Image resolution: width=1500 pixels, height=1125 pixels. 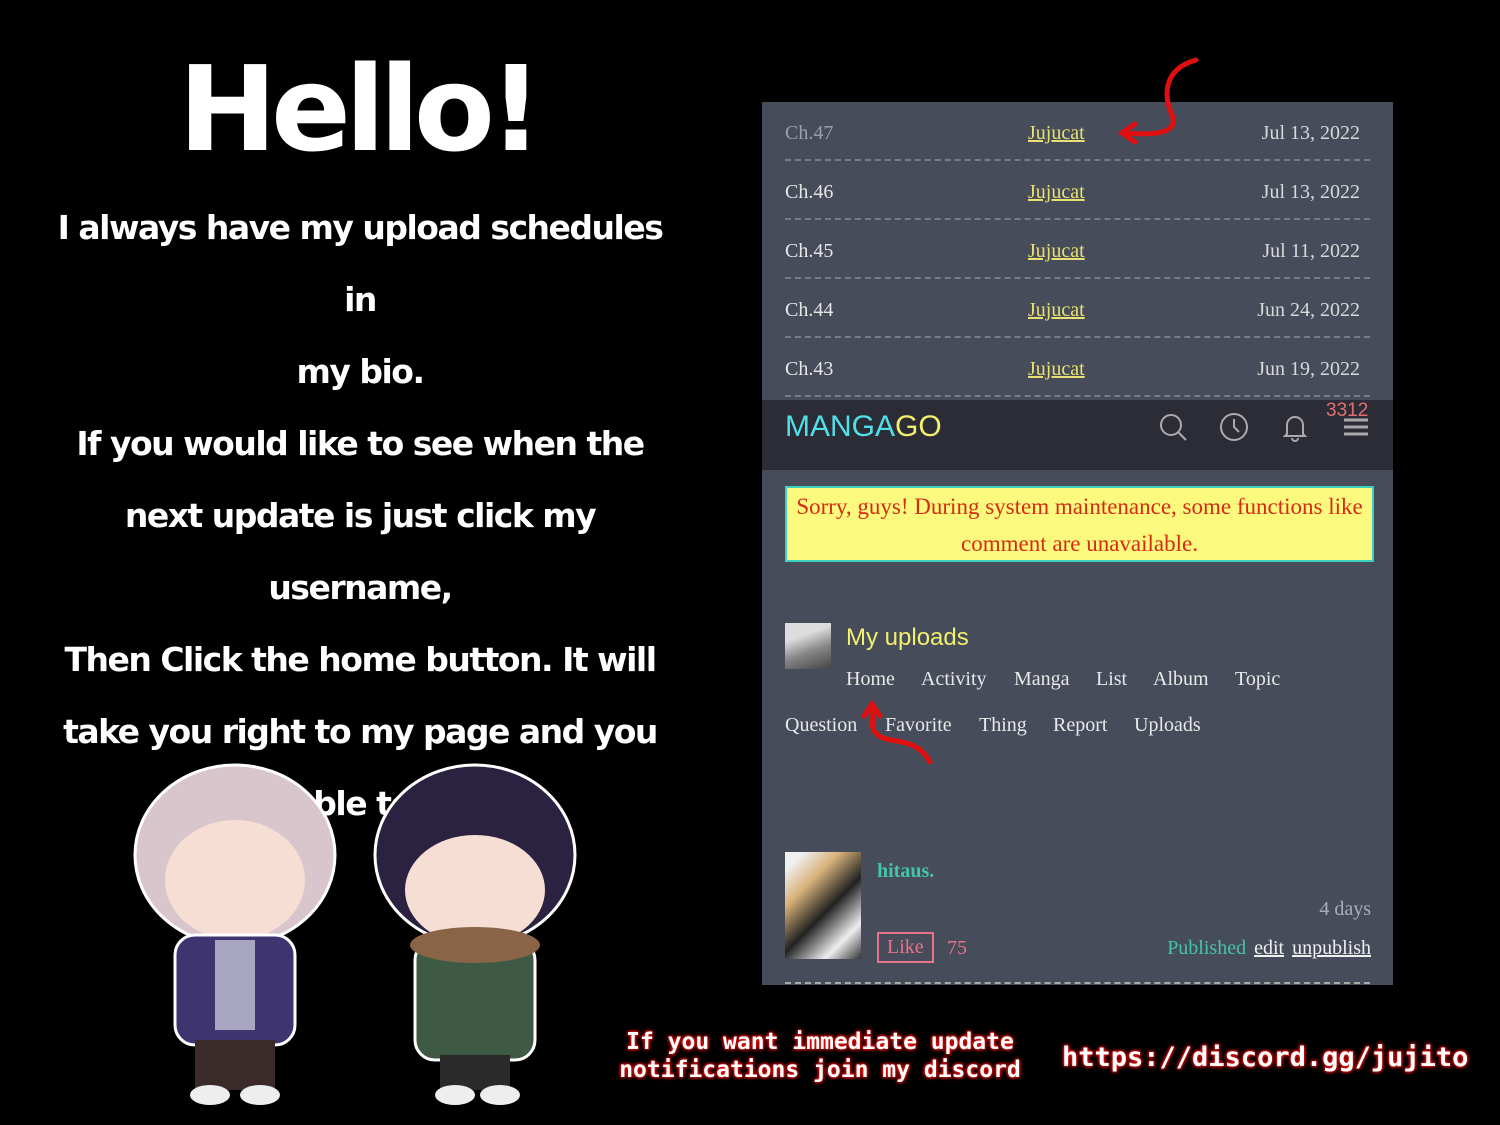 I want to click on edit-link: edit, so click(x=1269, y=948).